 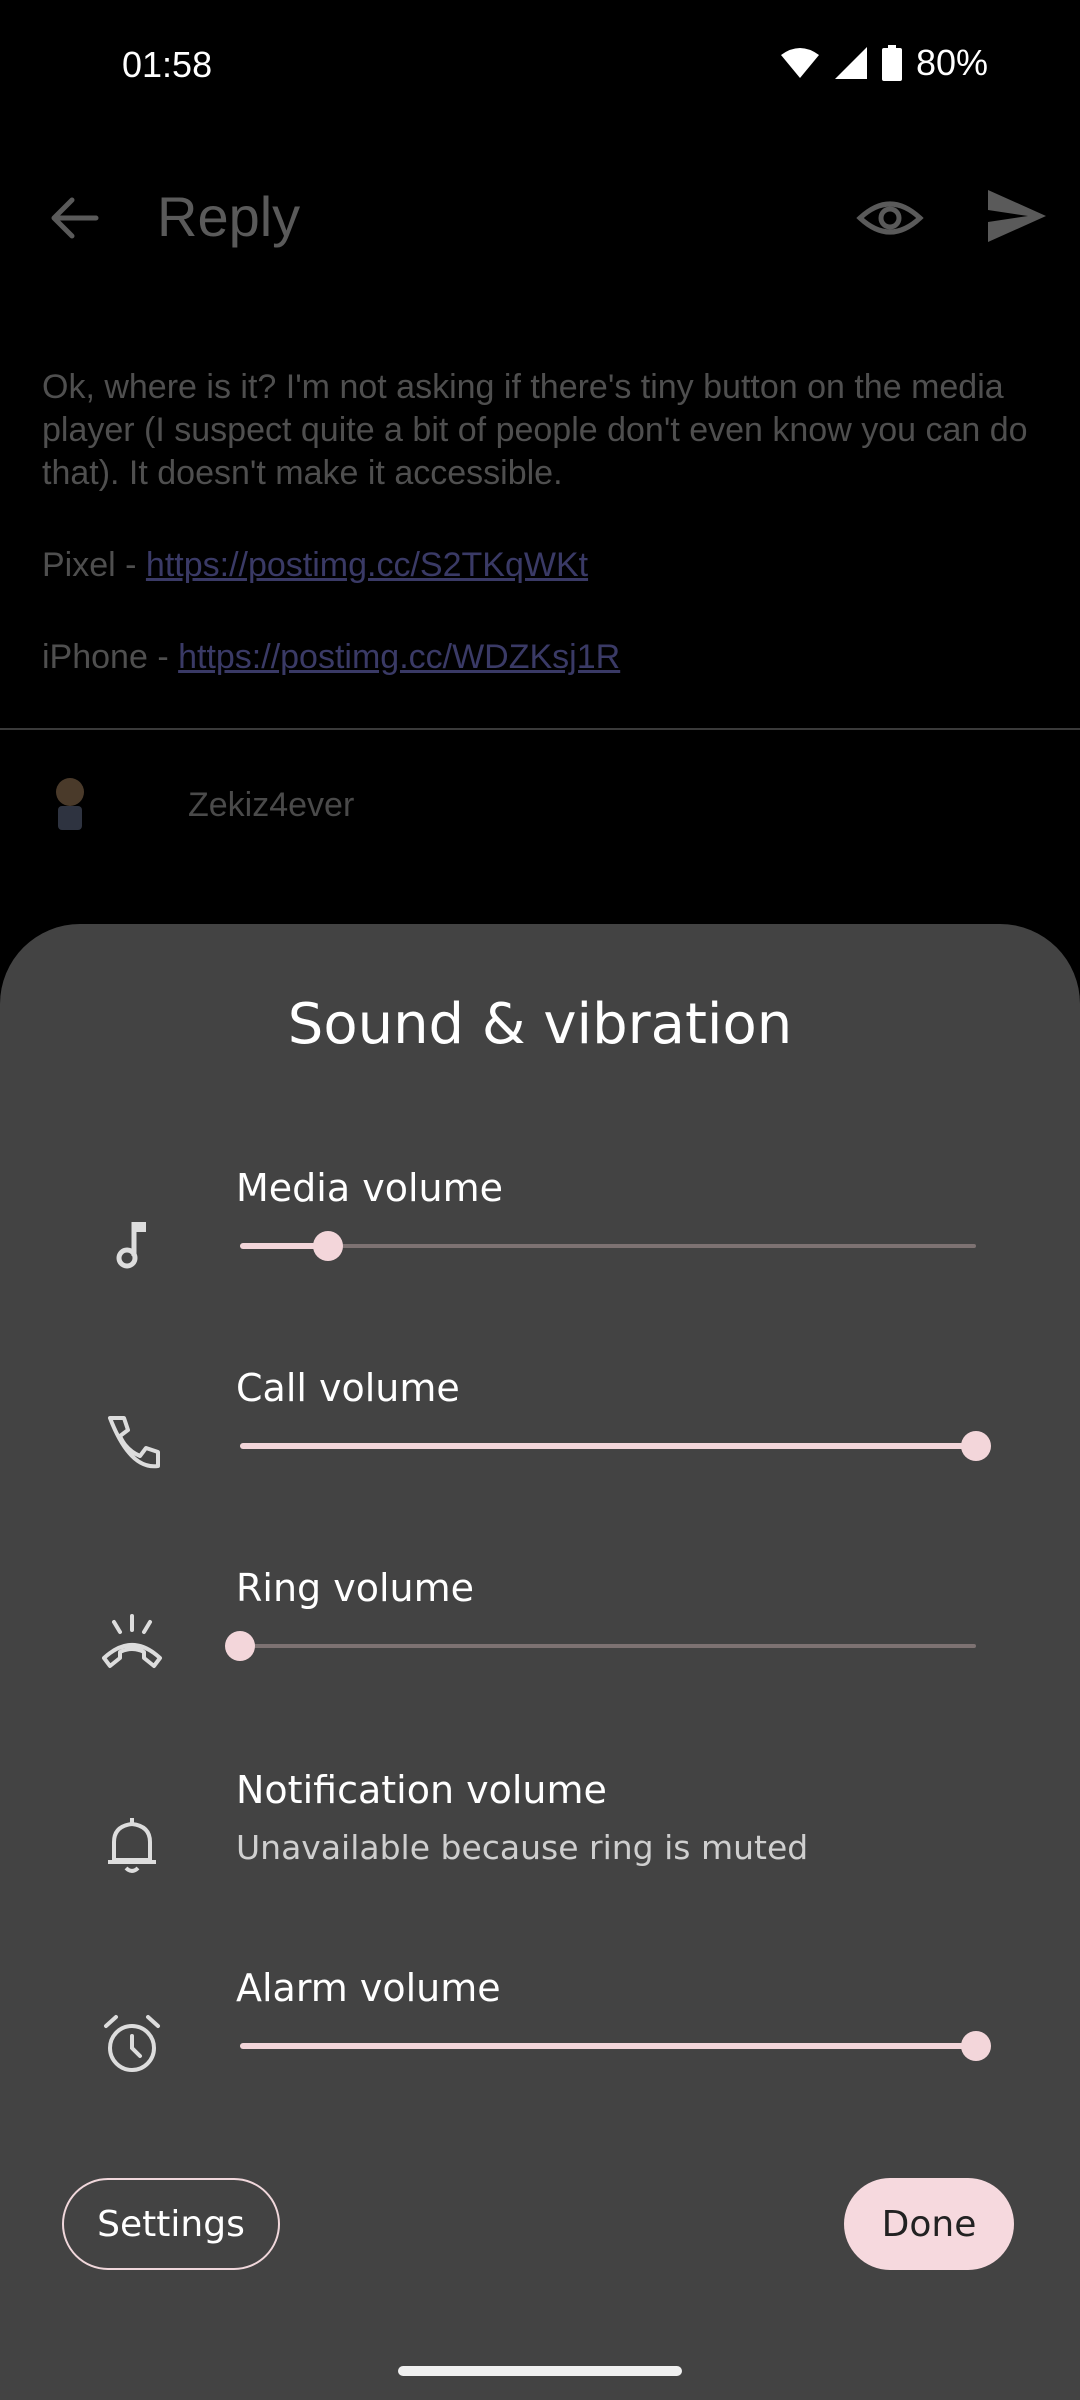 I want to click on status-icons: 80%, so click(x=884, y=63).